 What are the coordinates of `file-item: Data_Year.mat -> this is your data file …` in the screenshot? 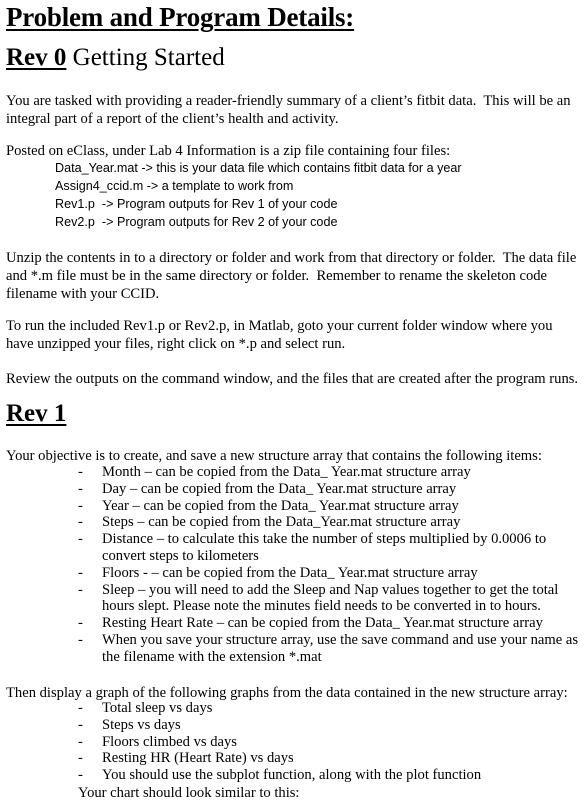 It's located at (258, 168).